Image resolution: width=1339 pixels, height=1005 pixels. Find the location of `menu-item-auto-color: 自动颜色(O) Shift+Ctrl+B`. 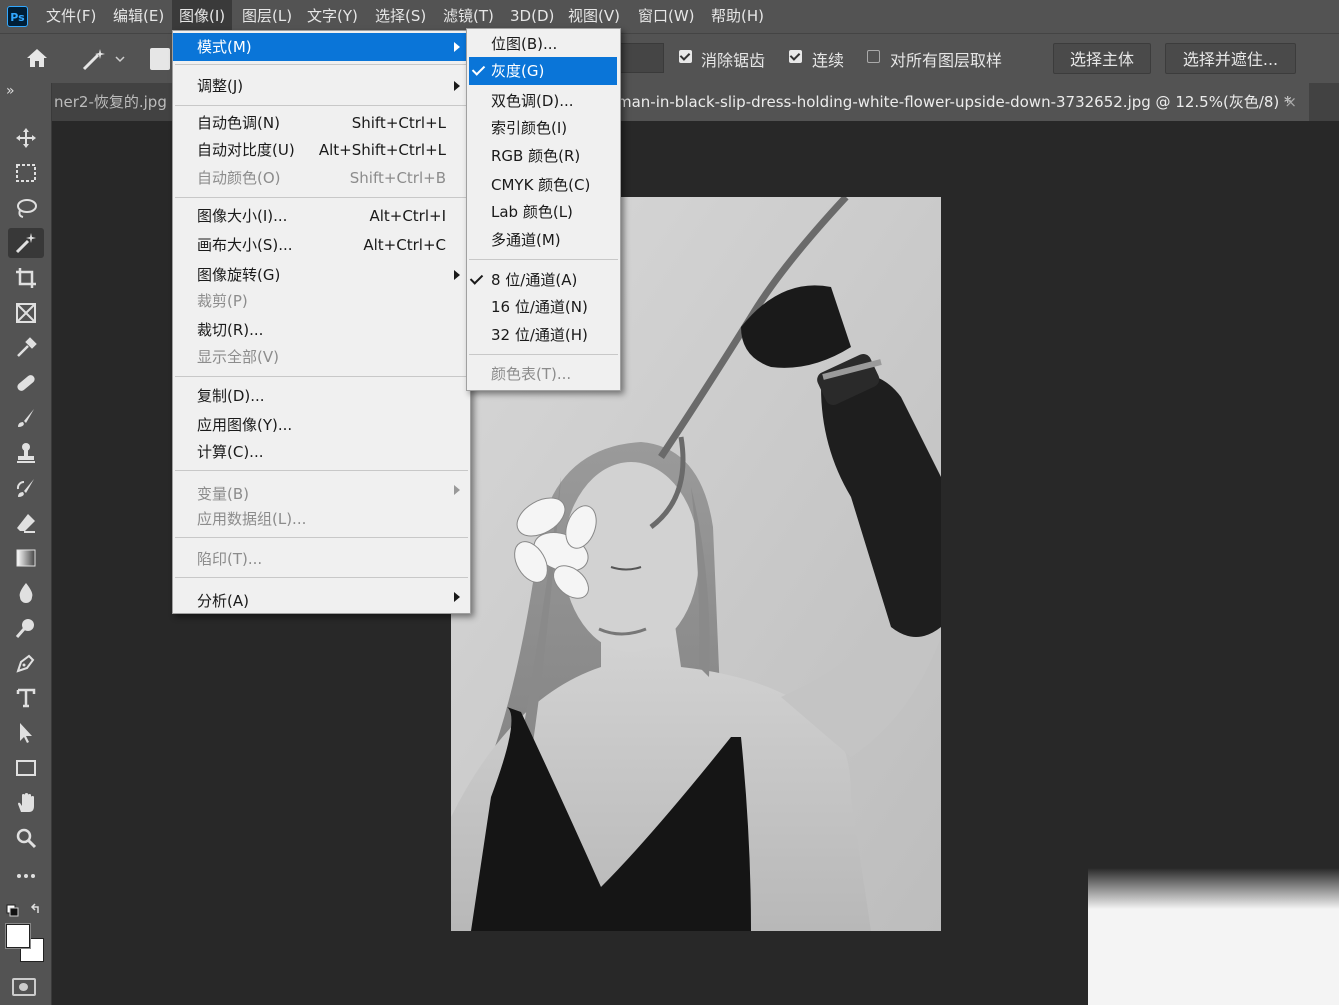

menu-item-auto-color: 自动颜色(O) Shift+Ctrl+B is located at coordinates (321, 178).